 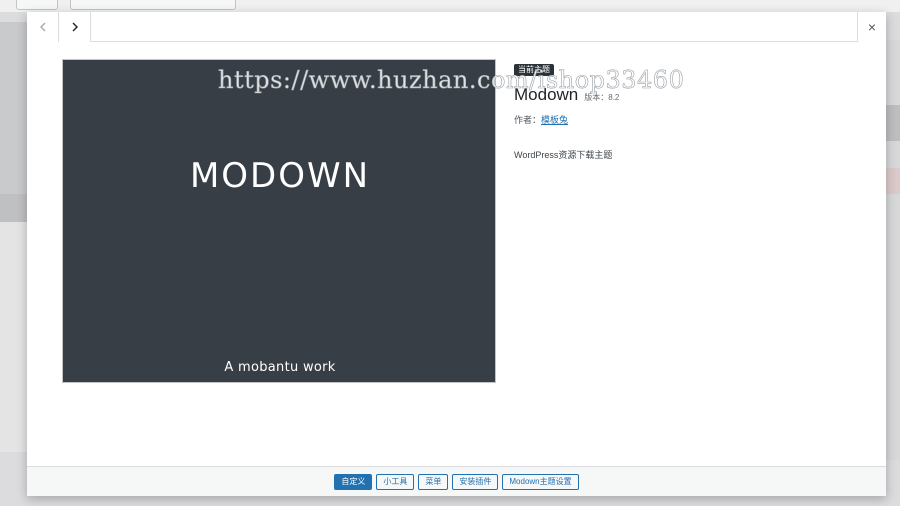 What do you see at coordinates (563, 155) in the screenshot?
I see `theme-description: WordPress资源下载主题` at bounding box center [563, 155].